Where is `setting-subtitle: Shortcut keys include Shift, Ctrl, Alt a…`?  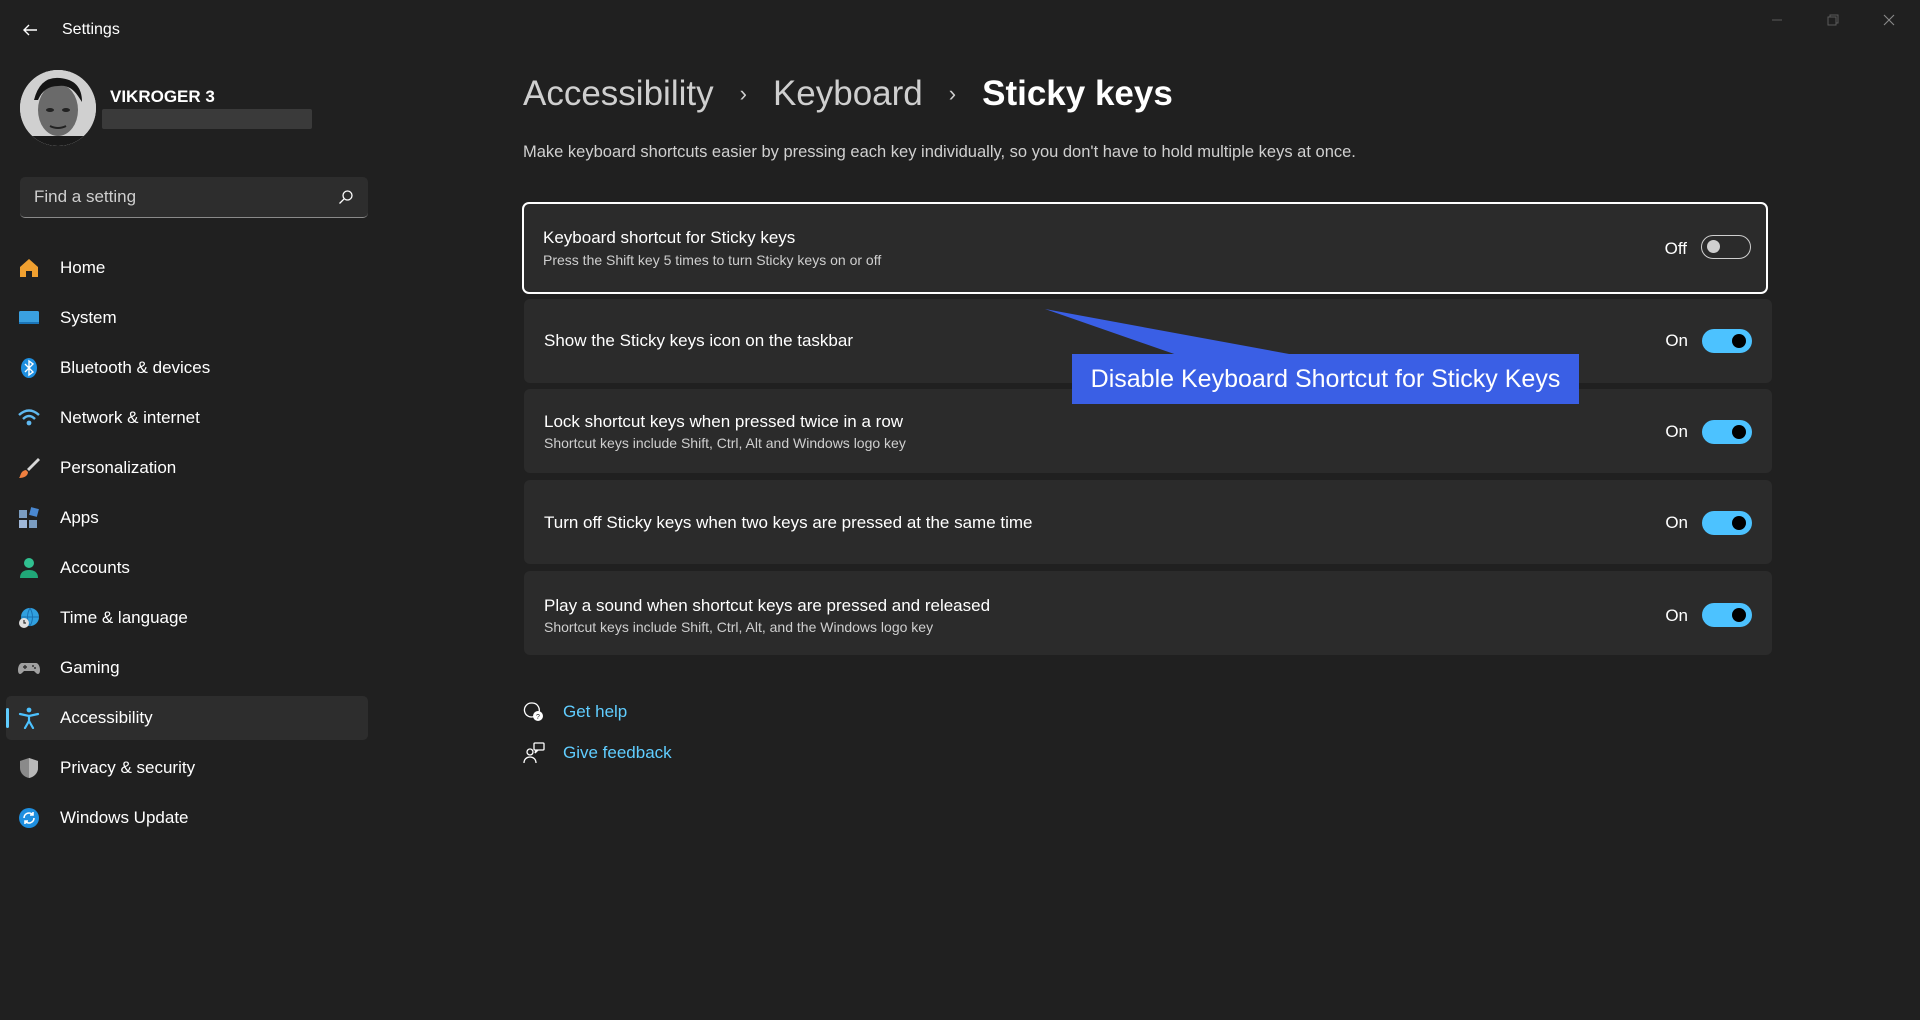
setting-subtitle: Shortcut keys include Shift, Ctrl, Alt a… is located at coordinates (725, 443).